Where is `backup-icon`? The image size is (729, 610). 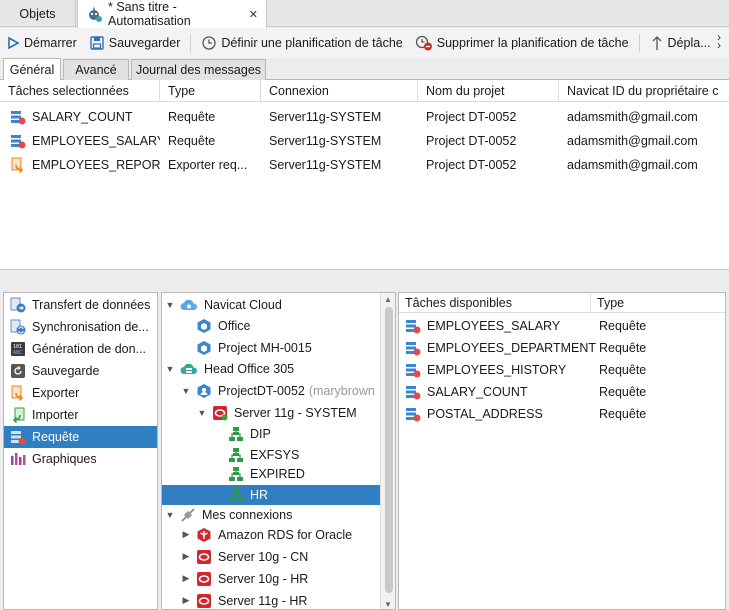
backup-icon is located at coordinates (21, 371).